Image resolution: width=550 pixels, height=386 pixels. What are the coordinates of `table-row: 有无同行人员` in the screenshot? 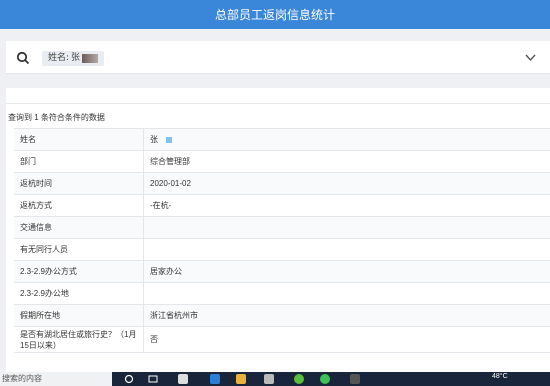 It's located at (282, 250).